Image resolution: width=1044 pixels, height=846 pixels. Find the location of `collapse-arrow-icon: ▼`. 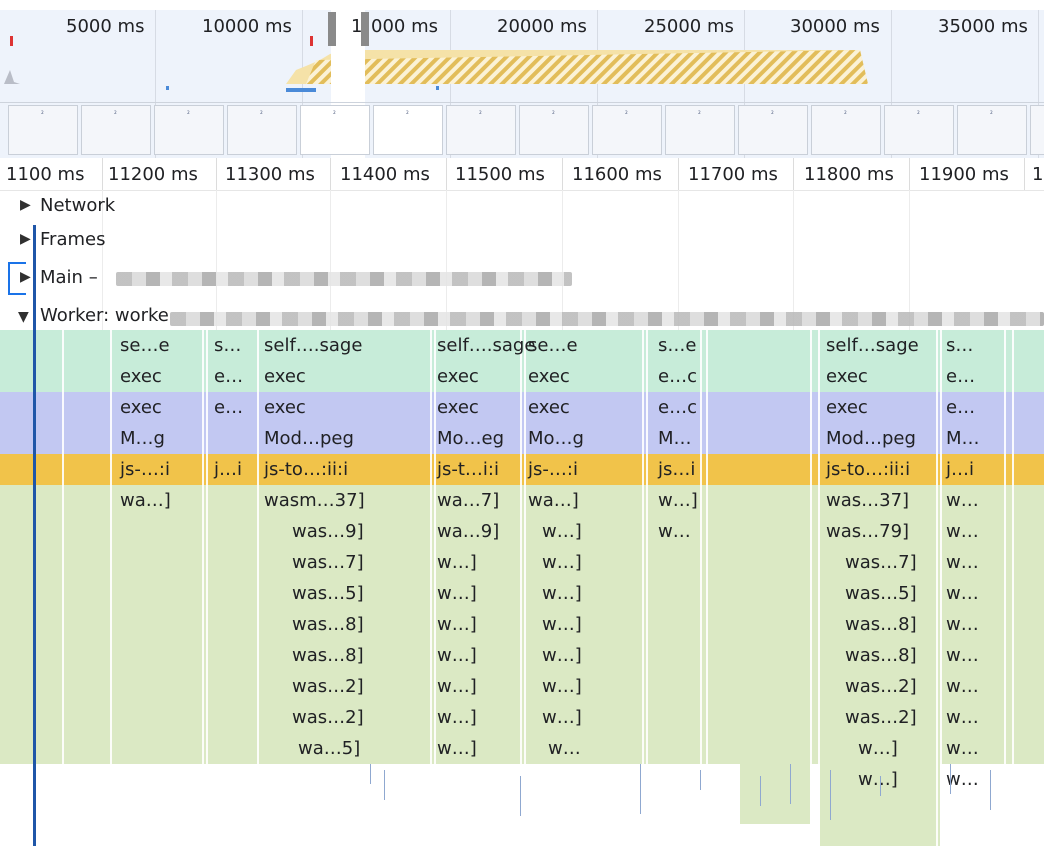

collapse-arrow-icon: ▼ is located at coordinates (23, 317).